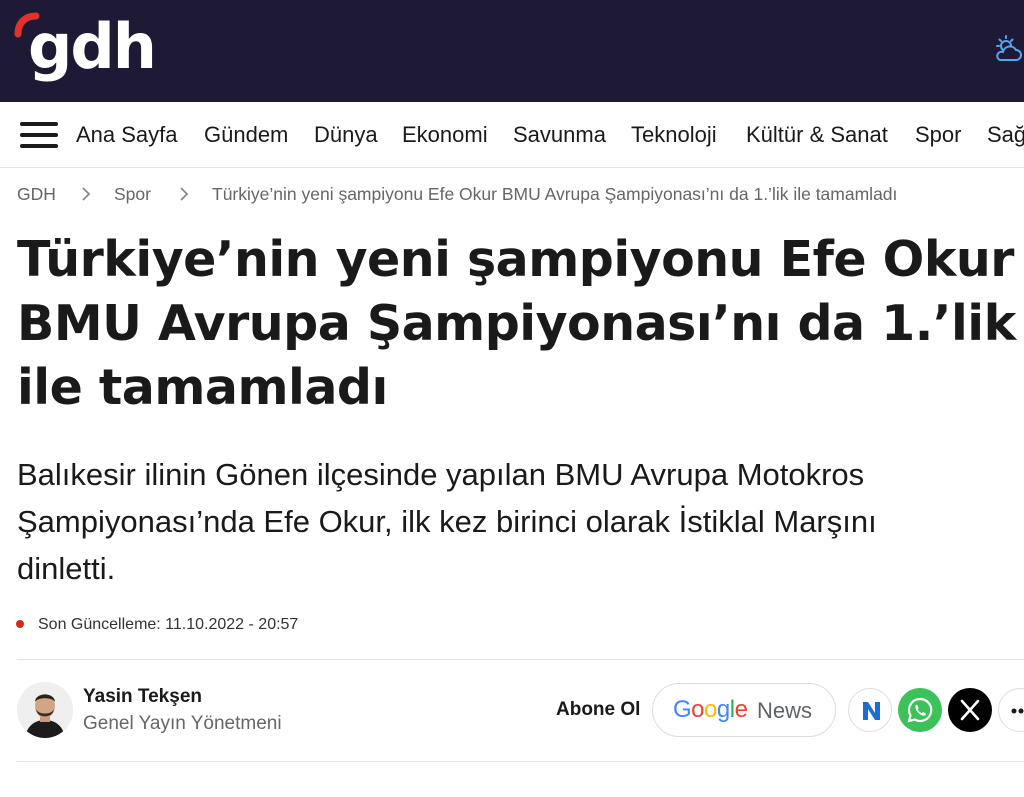 The width and height of the screenshot is (1024, 797). What do you see at coordinates (938, 135) in the screenshot?
I see `nav-item-spor: Spor` at bounding box center [938, 135].